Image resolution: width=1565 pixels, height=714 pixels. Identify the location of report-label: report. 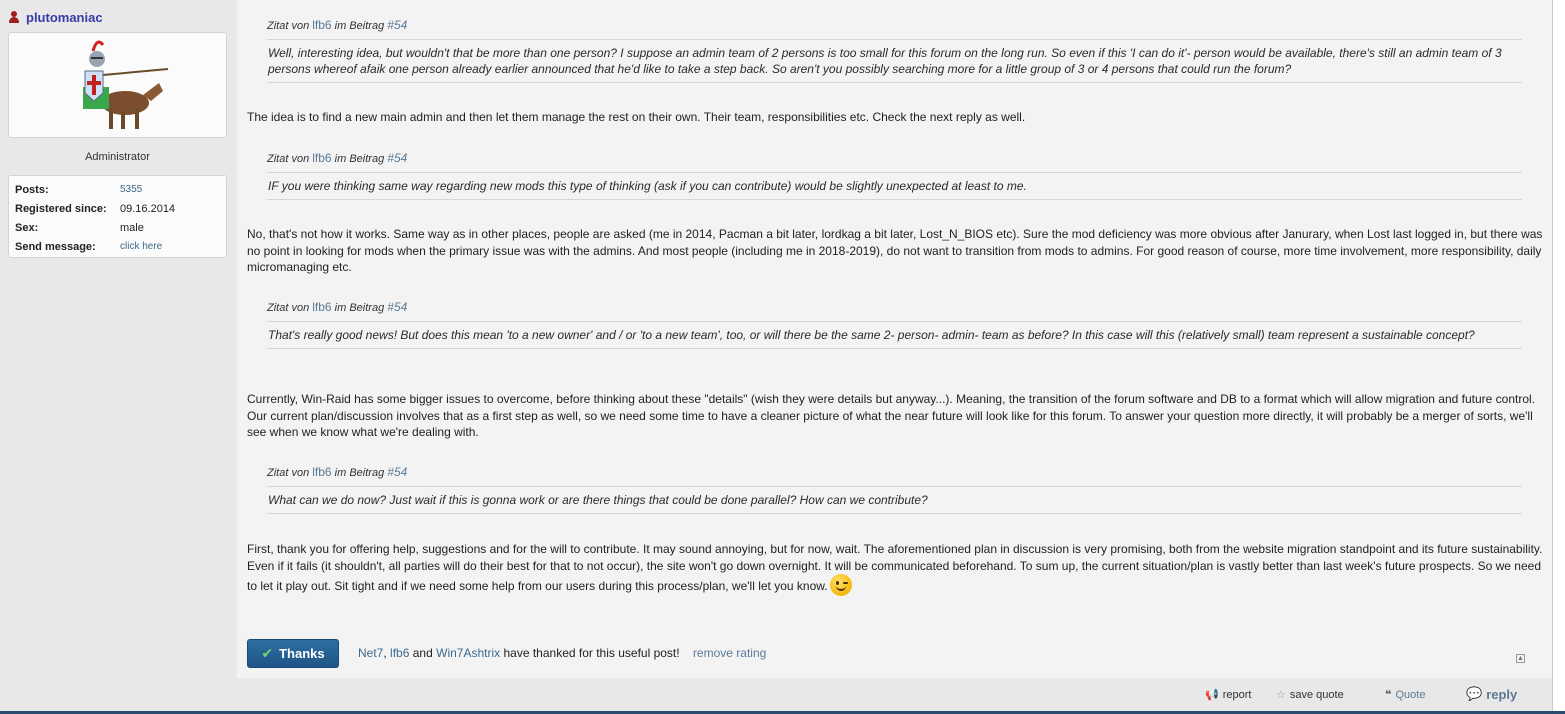
(1237, 694).